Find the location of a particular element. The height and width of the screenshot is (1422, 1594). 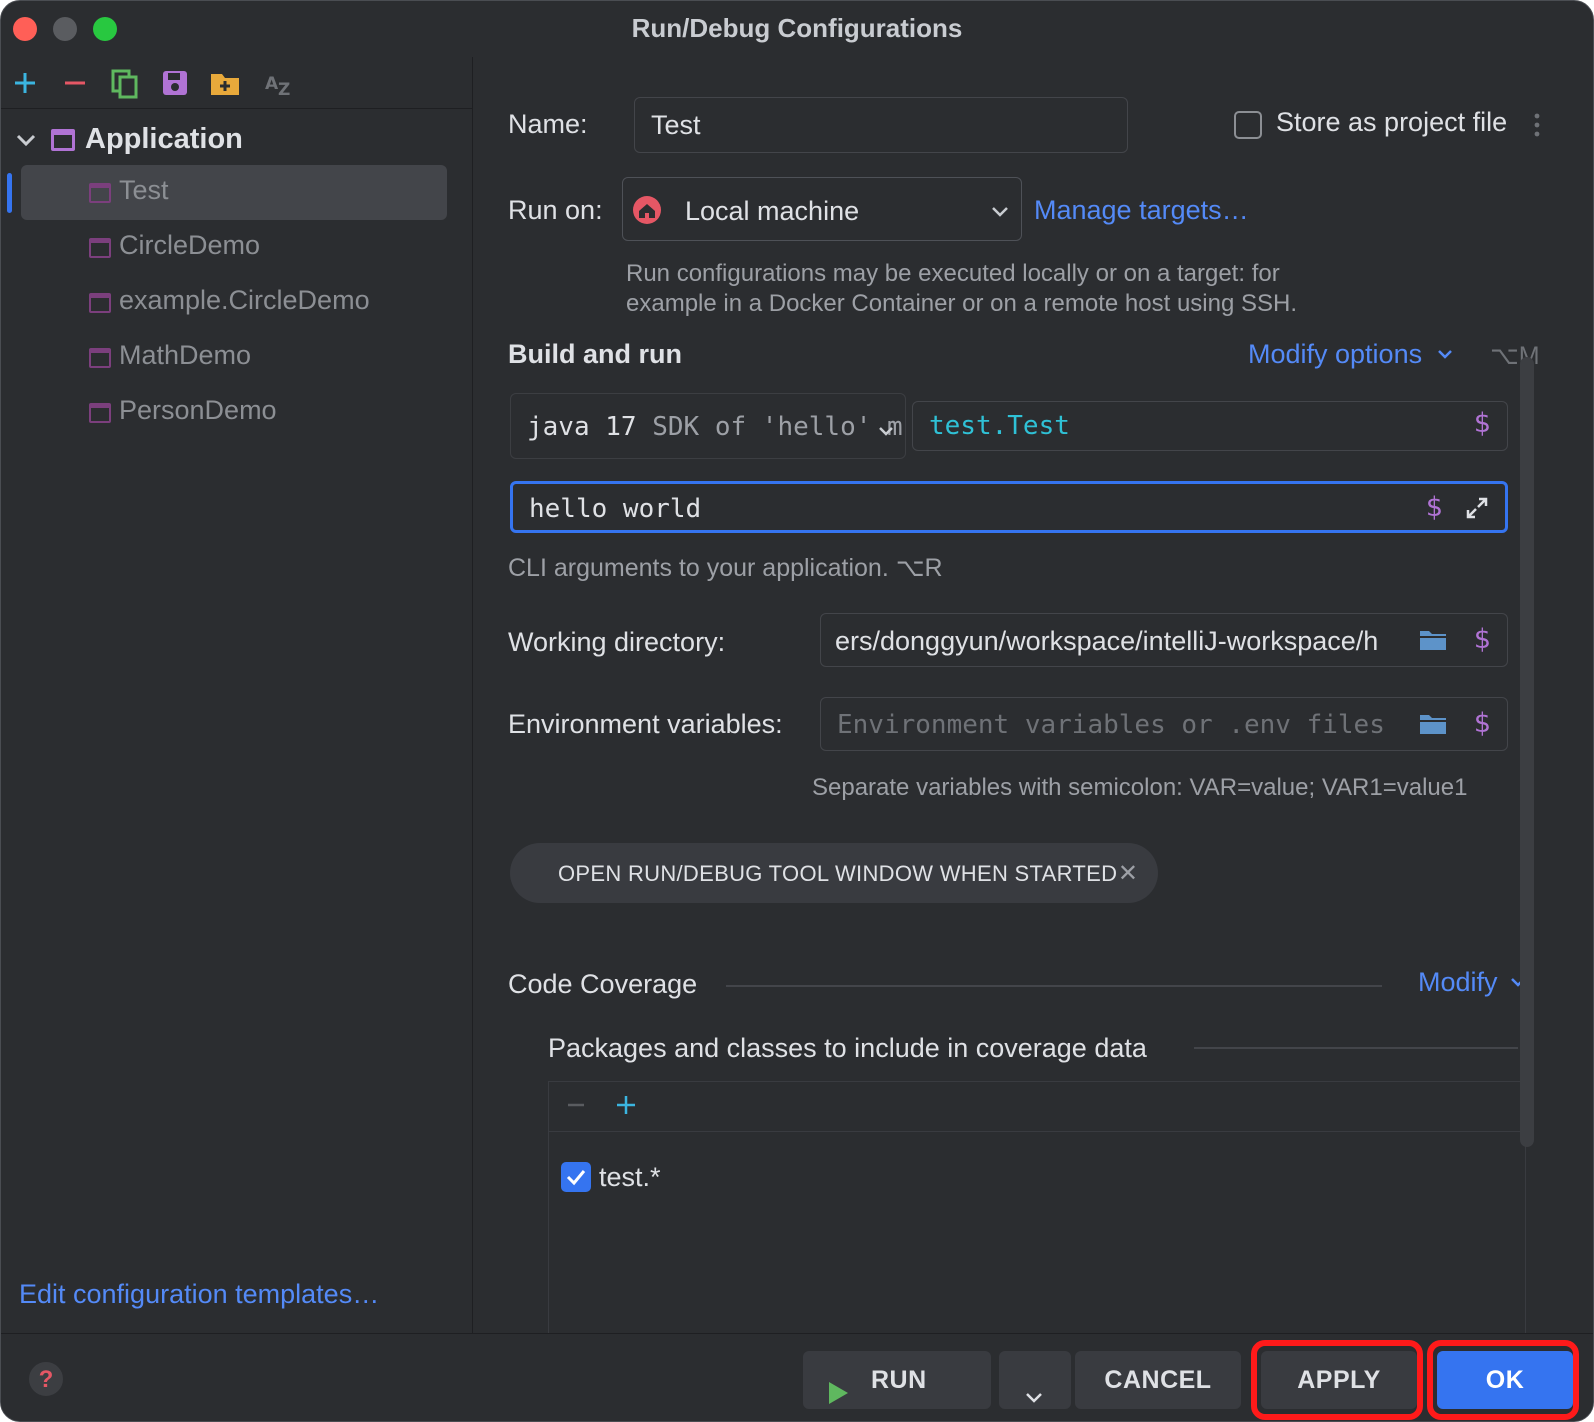

play-icon is located at coordinates (838, 1386).